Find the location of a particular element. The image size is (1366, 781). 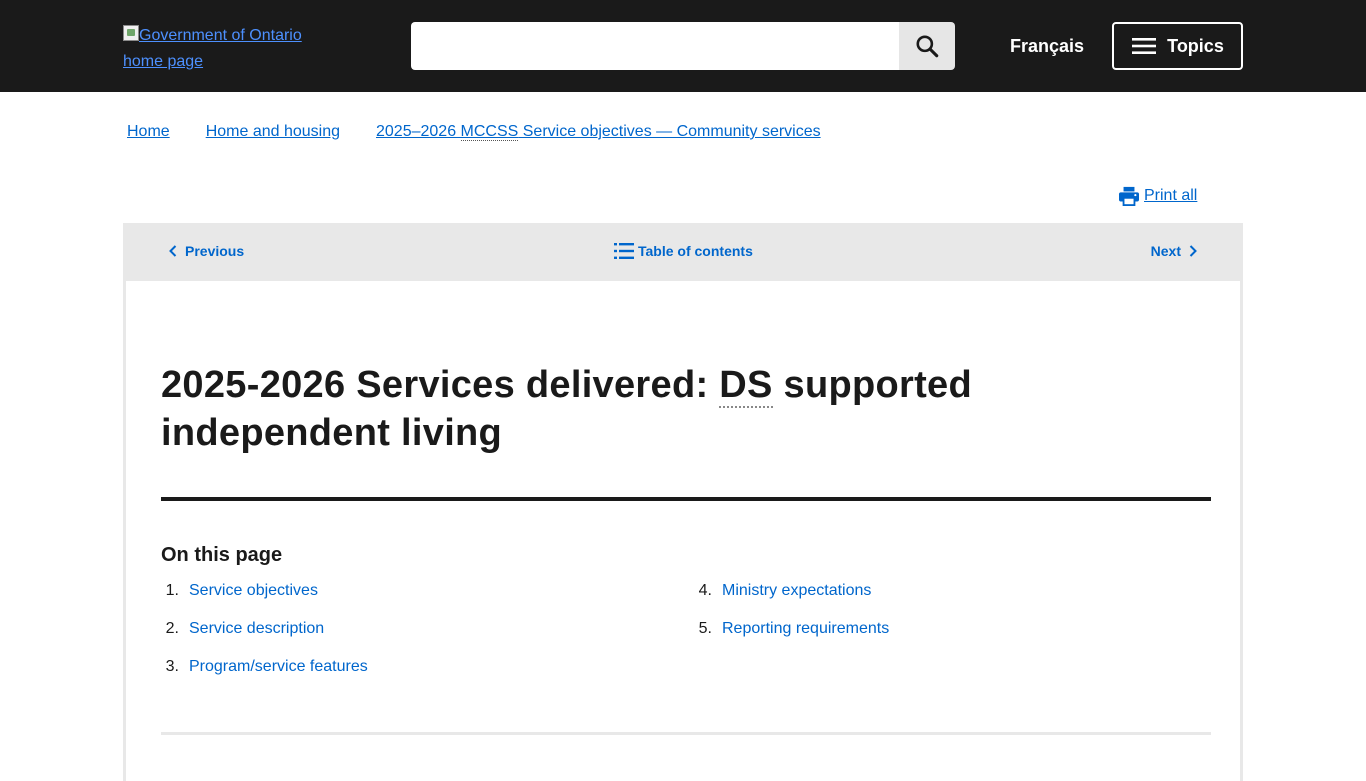

list-item-number: 5. is located at coordinates (705, 628).